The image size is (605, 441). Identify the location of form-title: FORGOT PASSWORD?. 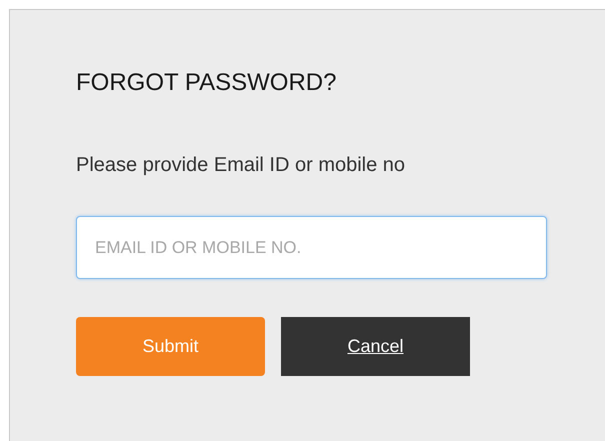
(206, 83).